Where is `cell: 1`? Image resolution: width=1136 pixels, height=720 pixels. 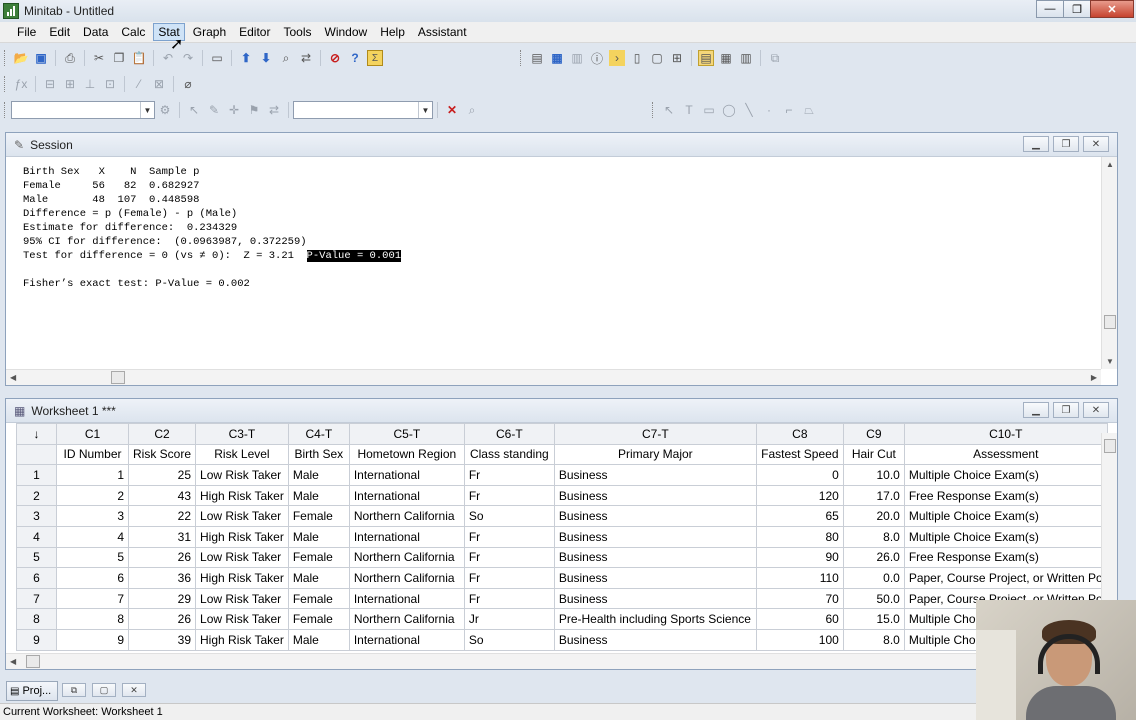
cell: 1 is located at coordinates (92, 475).